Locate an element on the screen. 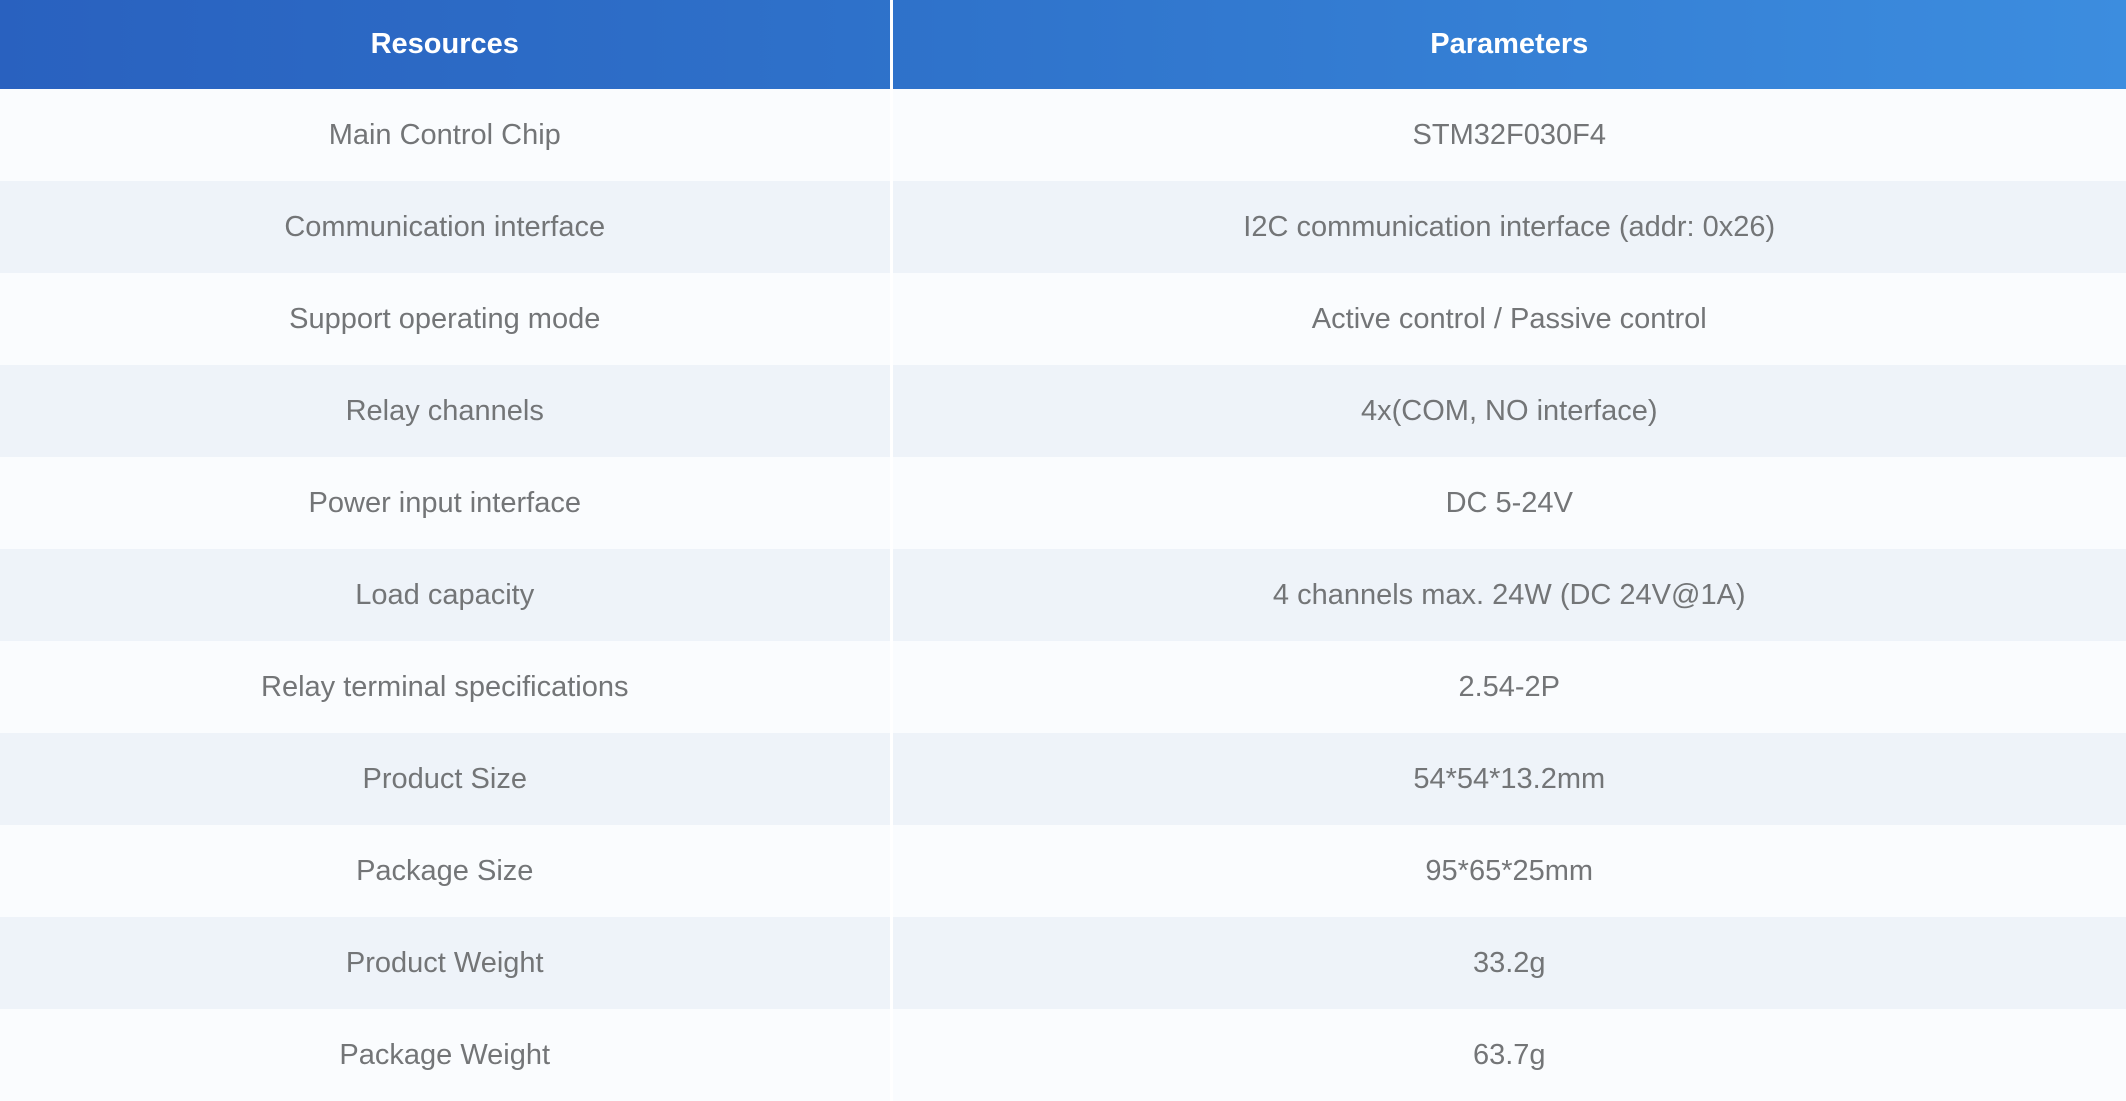 Image resolution: width=2126 pixels, height=1101 pixels. parameter-cell: I2C communication interface (addr: 0x26) is located at coordinates (1509, 226).